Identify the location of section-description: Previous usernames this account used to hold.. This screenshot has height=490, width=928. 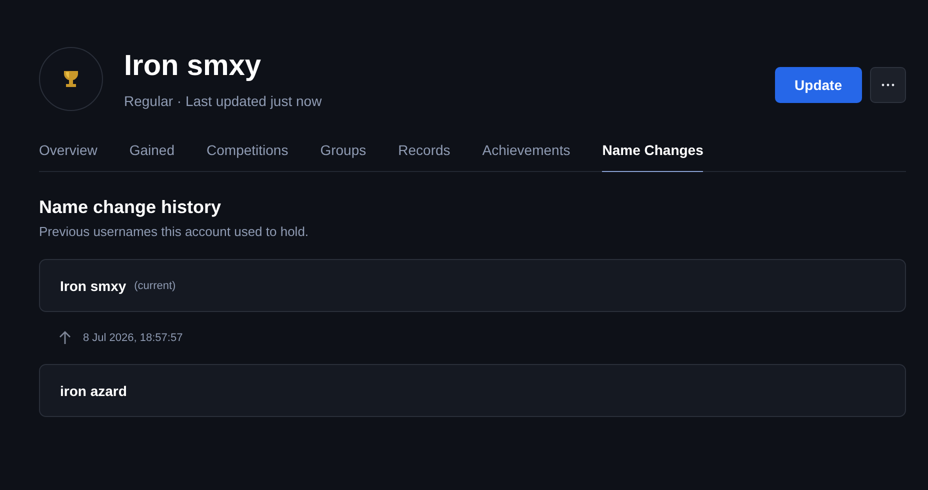
(174, 231).